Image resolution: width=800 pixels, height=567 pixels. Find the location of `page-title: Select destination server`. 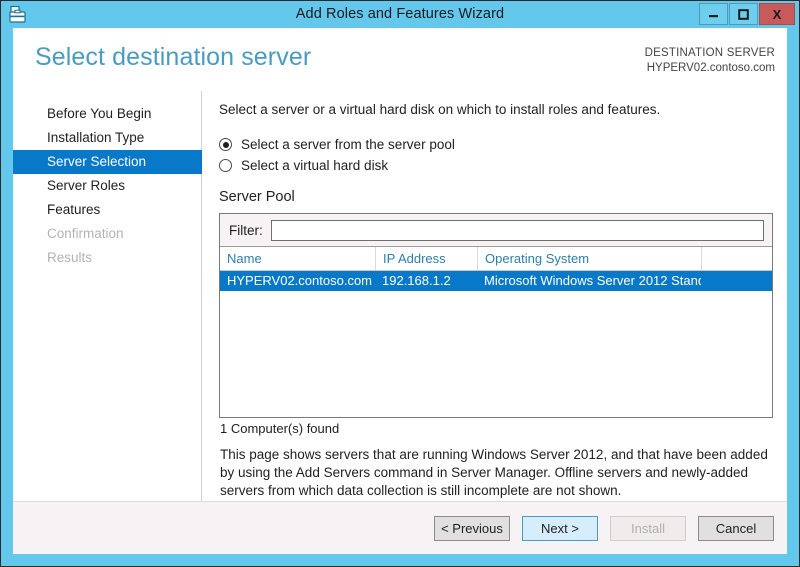

page-title: Select destination server is located at coordinates (173, 57).